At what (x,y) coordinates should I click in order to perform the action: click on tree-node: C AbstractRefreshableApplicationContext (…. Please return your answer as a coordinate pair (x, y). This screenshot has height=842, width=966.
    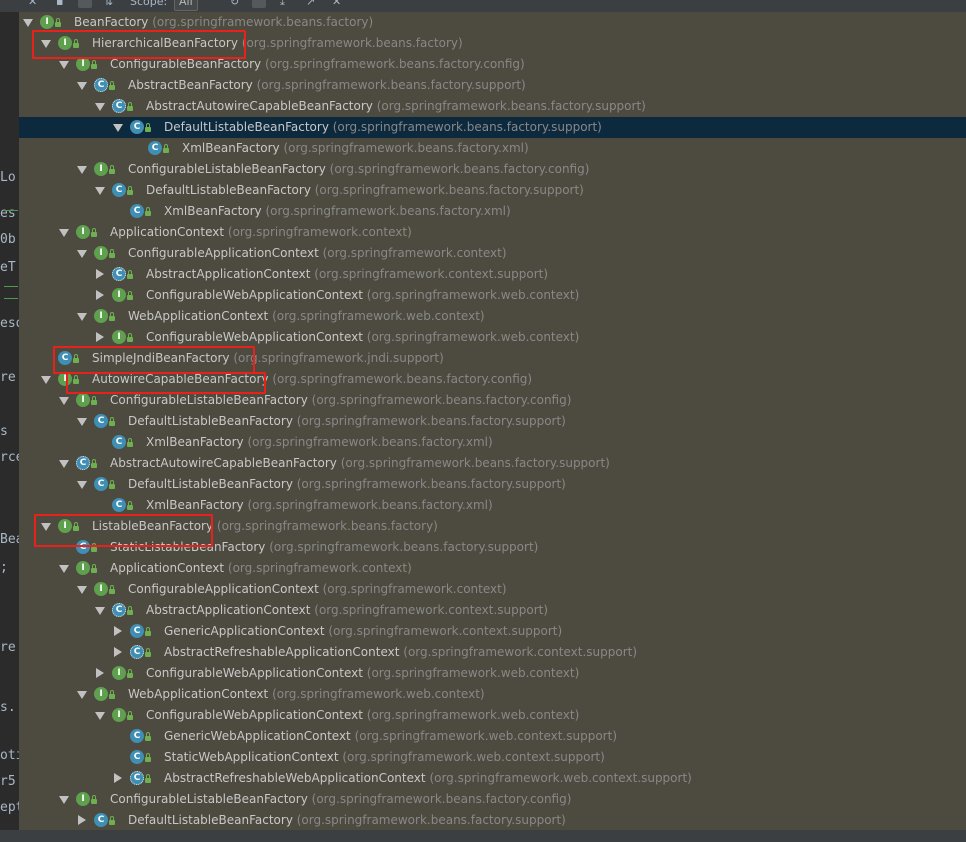
    Looking at the image, I should click on (492, 652).